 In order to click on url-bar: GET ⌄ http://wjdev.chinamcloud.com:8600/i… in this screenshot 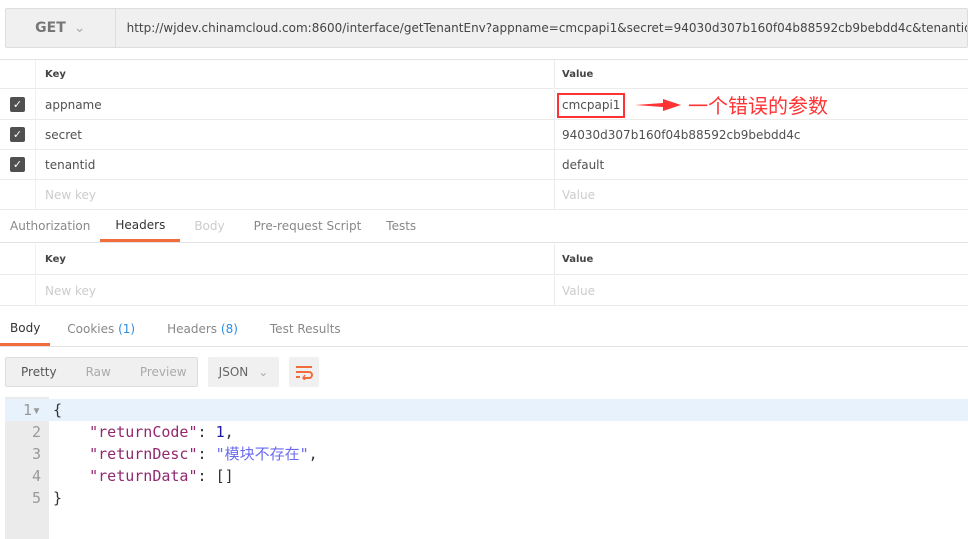, I will do `click(486, 28)`.